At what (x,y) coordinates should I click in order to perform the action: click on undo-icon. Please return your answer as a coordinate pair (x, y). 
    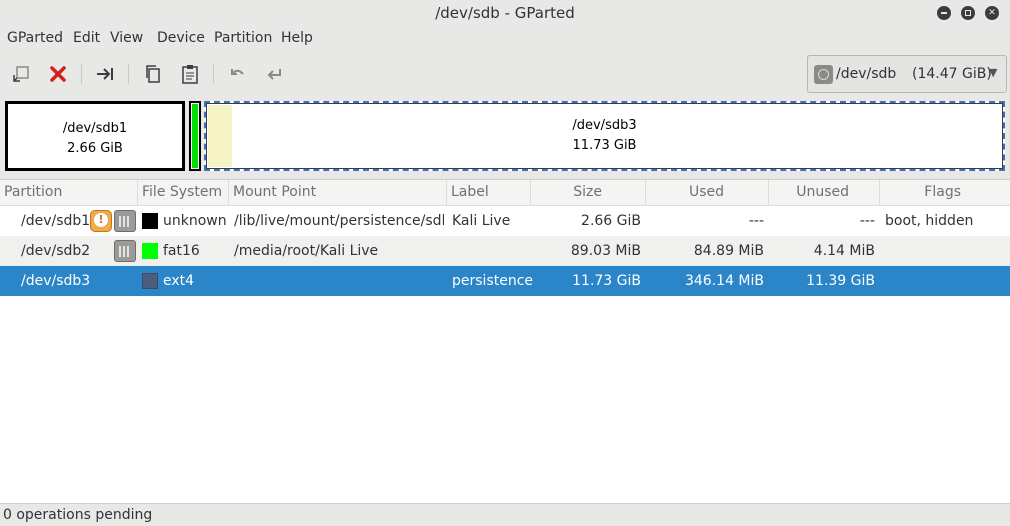
    Looking at the image, I should click on (238, 74).